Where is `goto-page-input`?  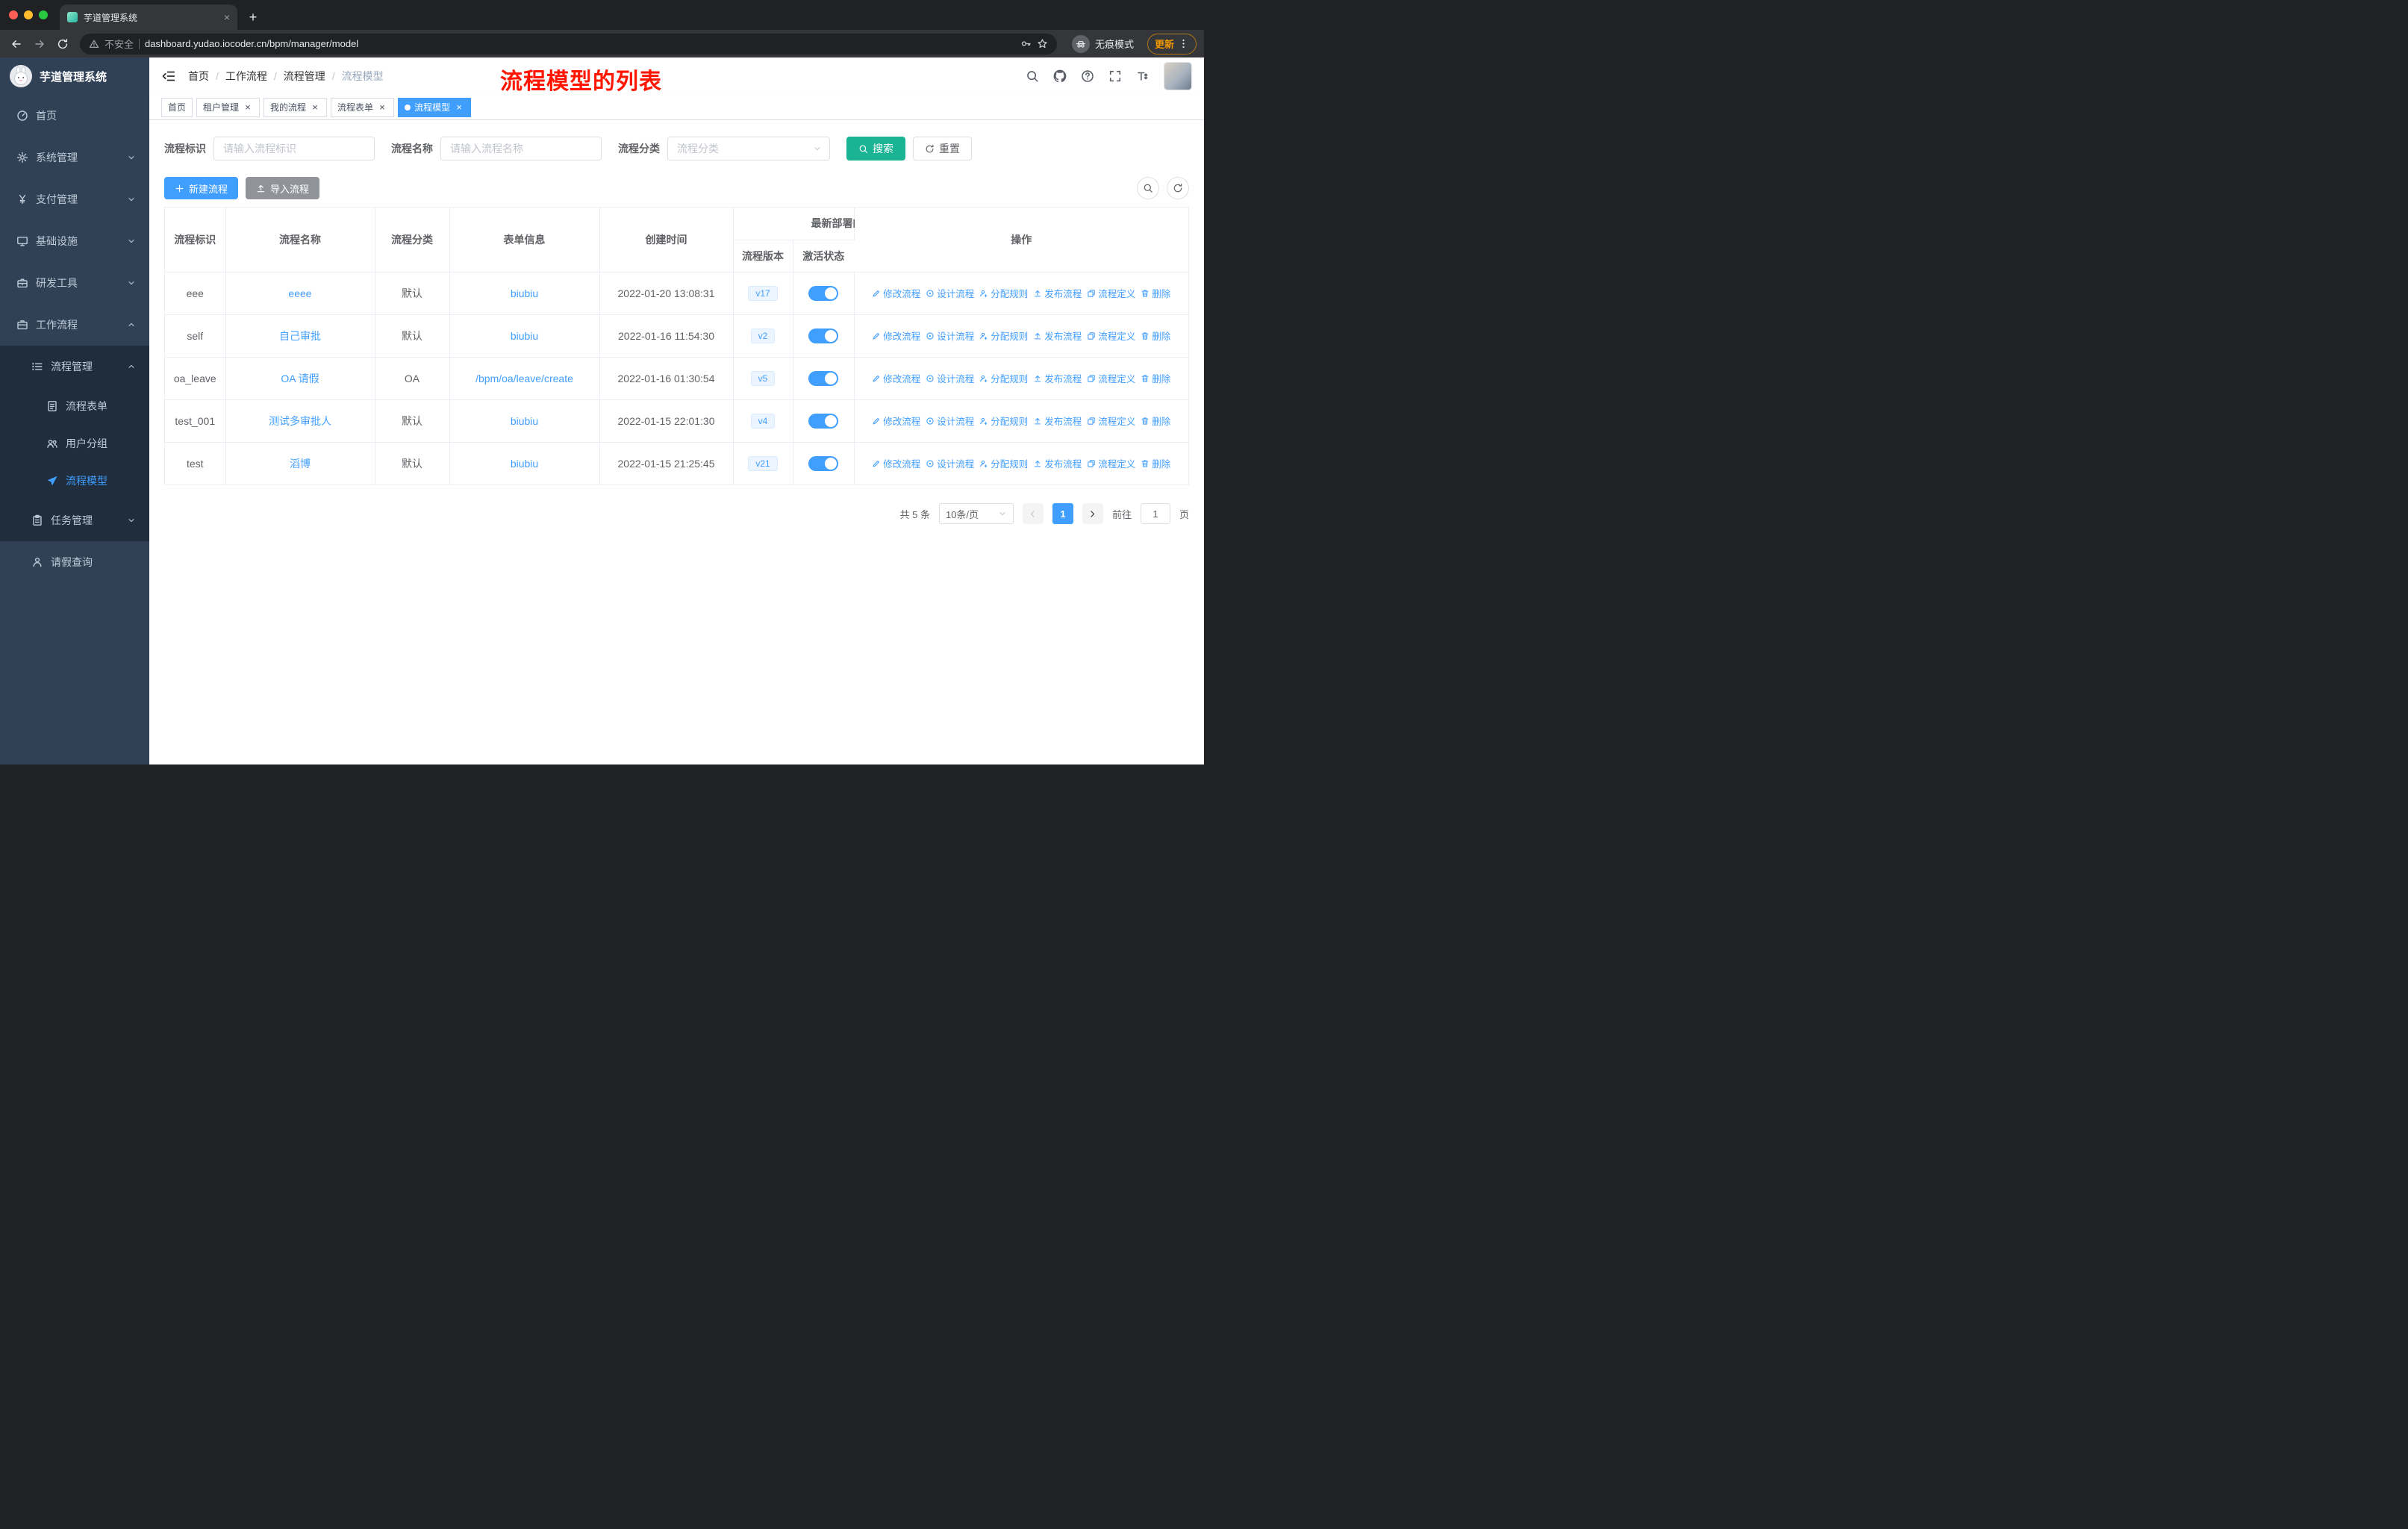 goto-page-input is located at coordinates (1155, 513).